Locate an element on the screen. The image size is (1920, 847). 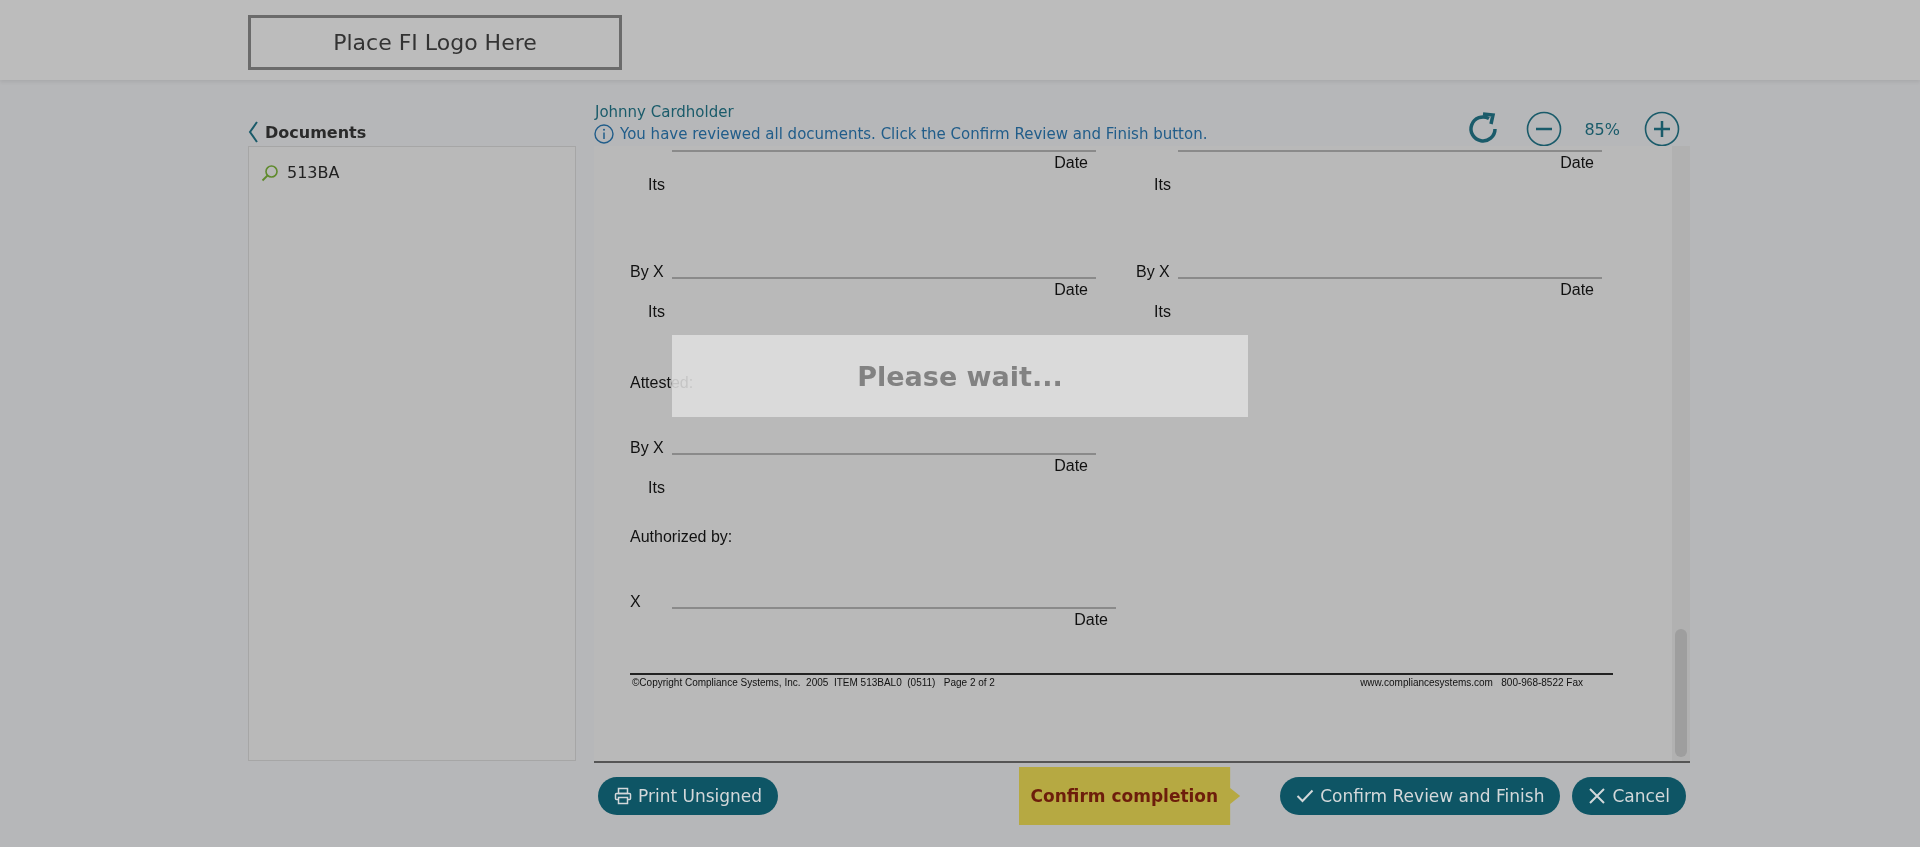
zoom-out-icon is located at coordinates (1544, 129).